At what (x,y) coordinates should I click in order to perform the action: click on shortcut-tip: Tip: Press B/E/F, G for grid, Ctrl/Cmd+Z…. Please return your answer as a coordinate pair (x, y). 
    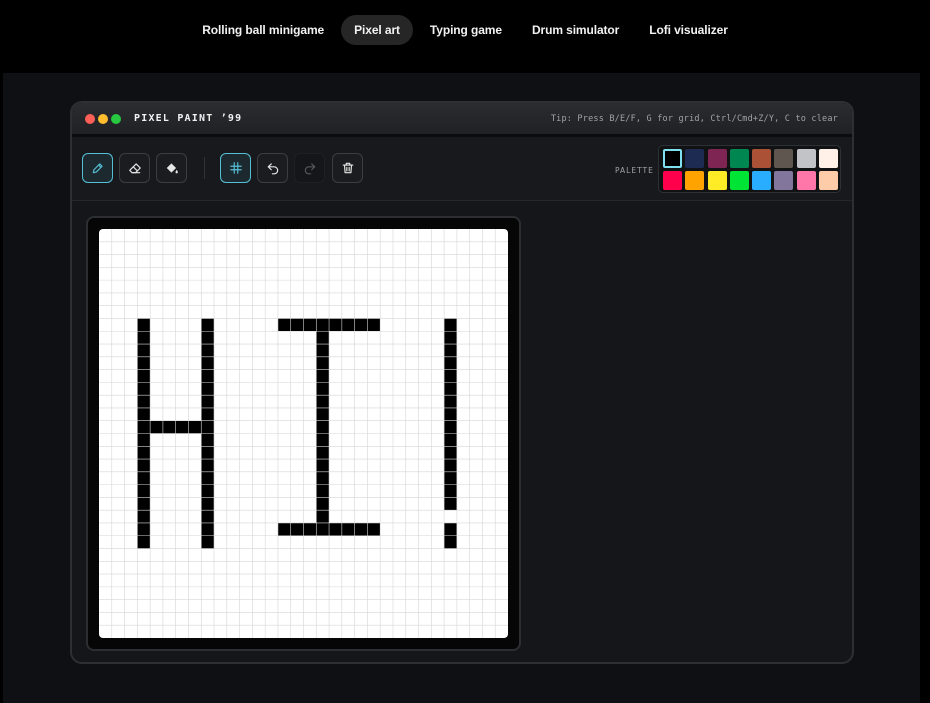
    Looking at the image, I should click on (694, 118).